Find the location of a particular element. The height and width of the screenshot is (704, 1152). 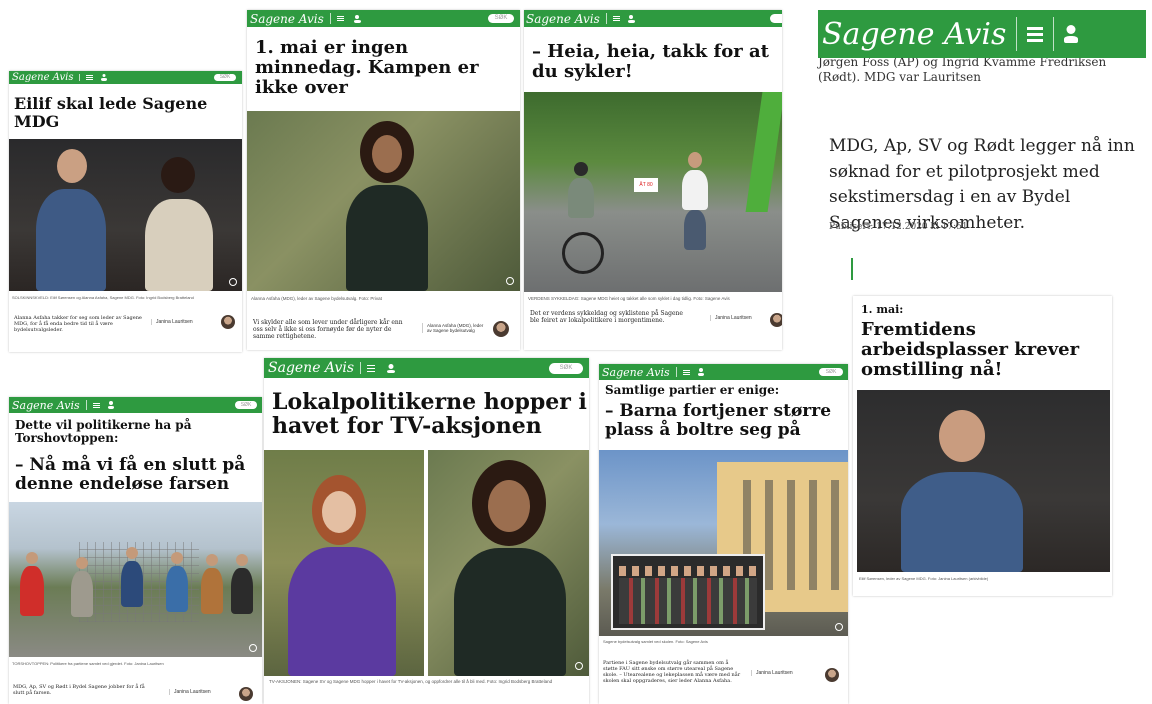

group-photo is located at coordinates (688, 592).